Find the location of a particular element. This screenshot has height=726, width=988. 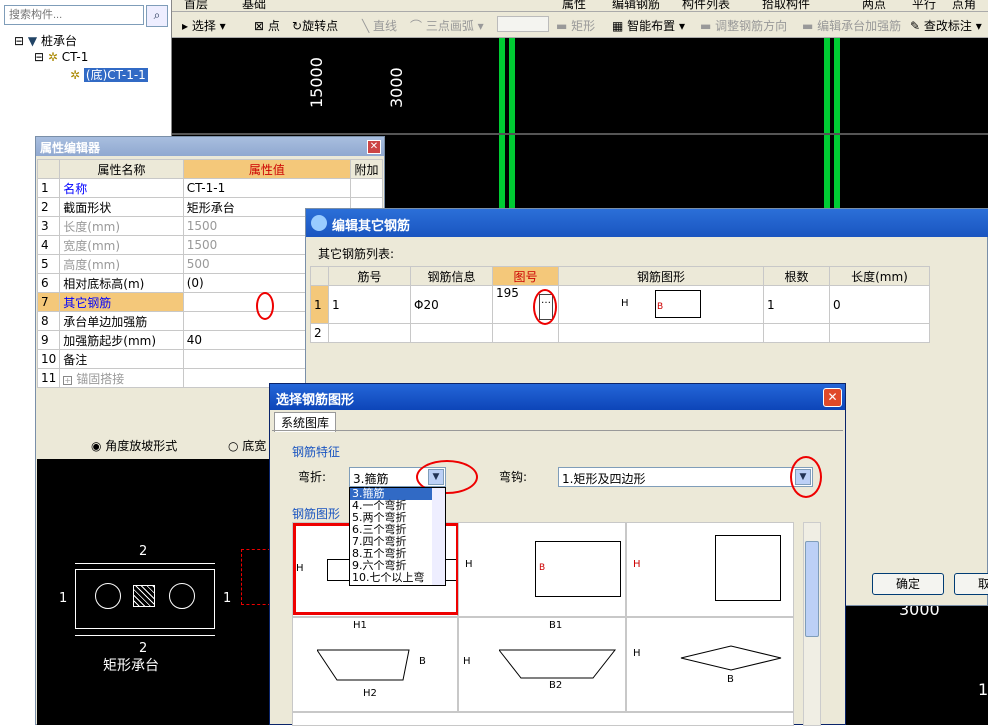

col-shape: 钢筋图形 is located at coordinates (661, 276).